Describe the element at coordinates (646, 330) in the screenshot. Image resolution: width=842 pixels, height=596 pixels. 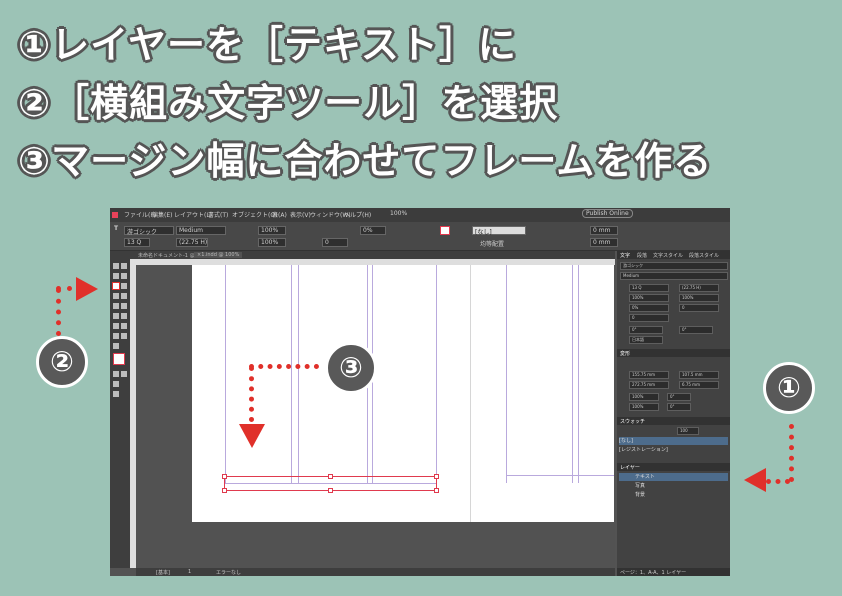
I see `panel-baseline-field: 0°` at that location.